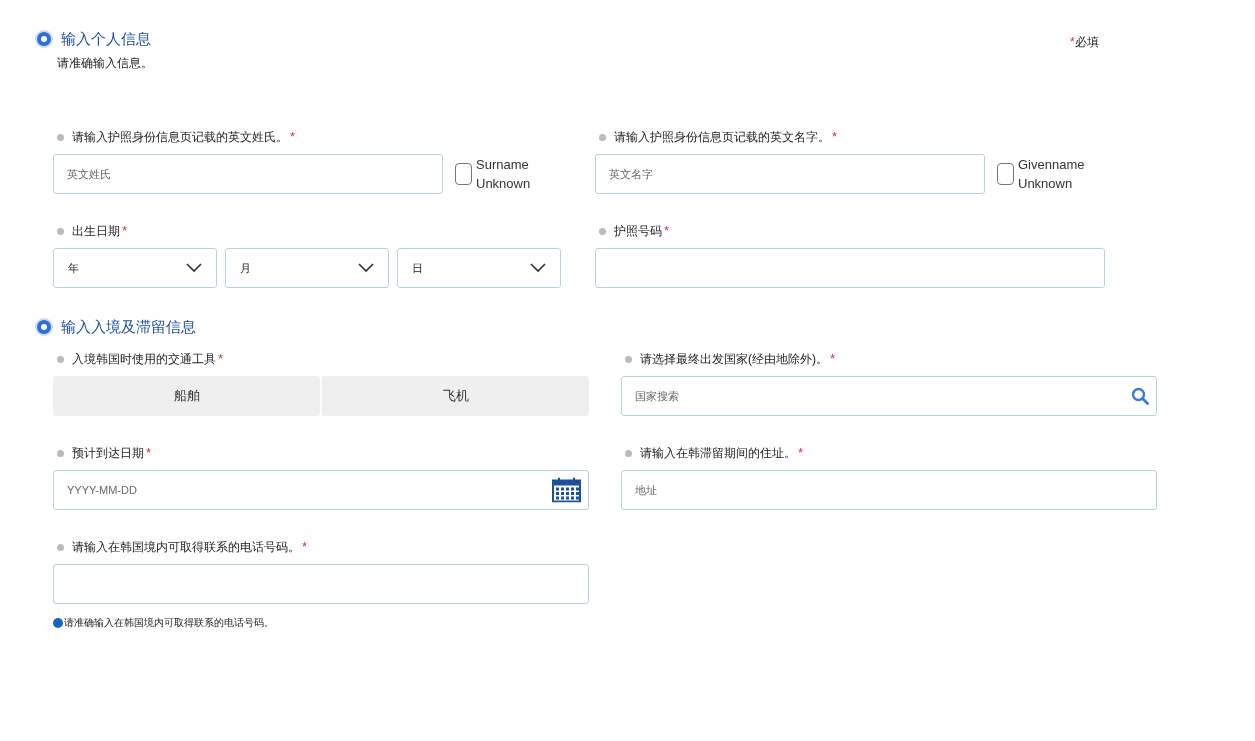 The width and height of the screenshot is (1255, 741). What do you see at coordinates (58, 622) in the screenshot?
I see `info-icon` at bounding box center [58, 622].